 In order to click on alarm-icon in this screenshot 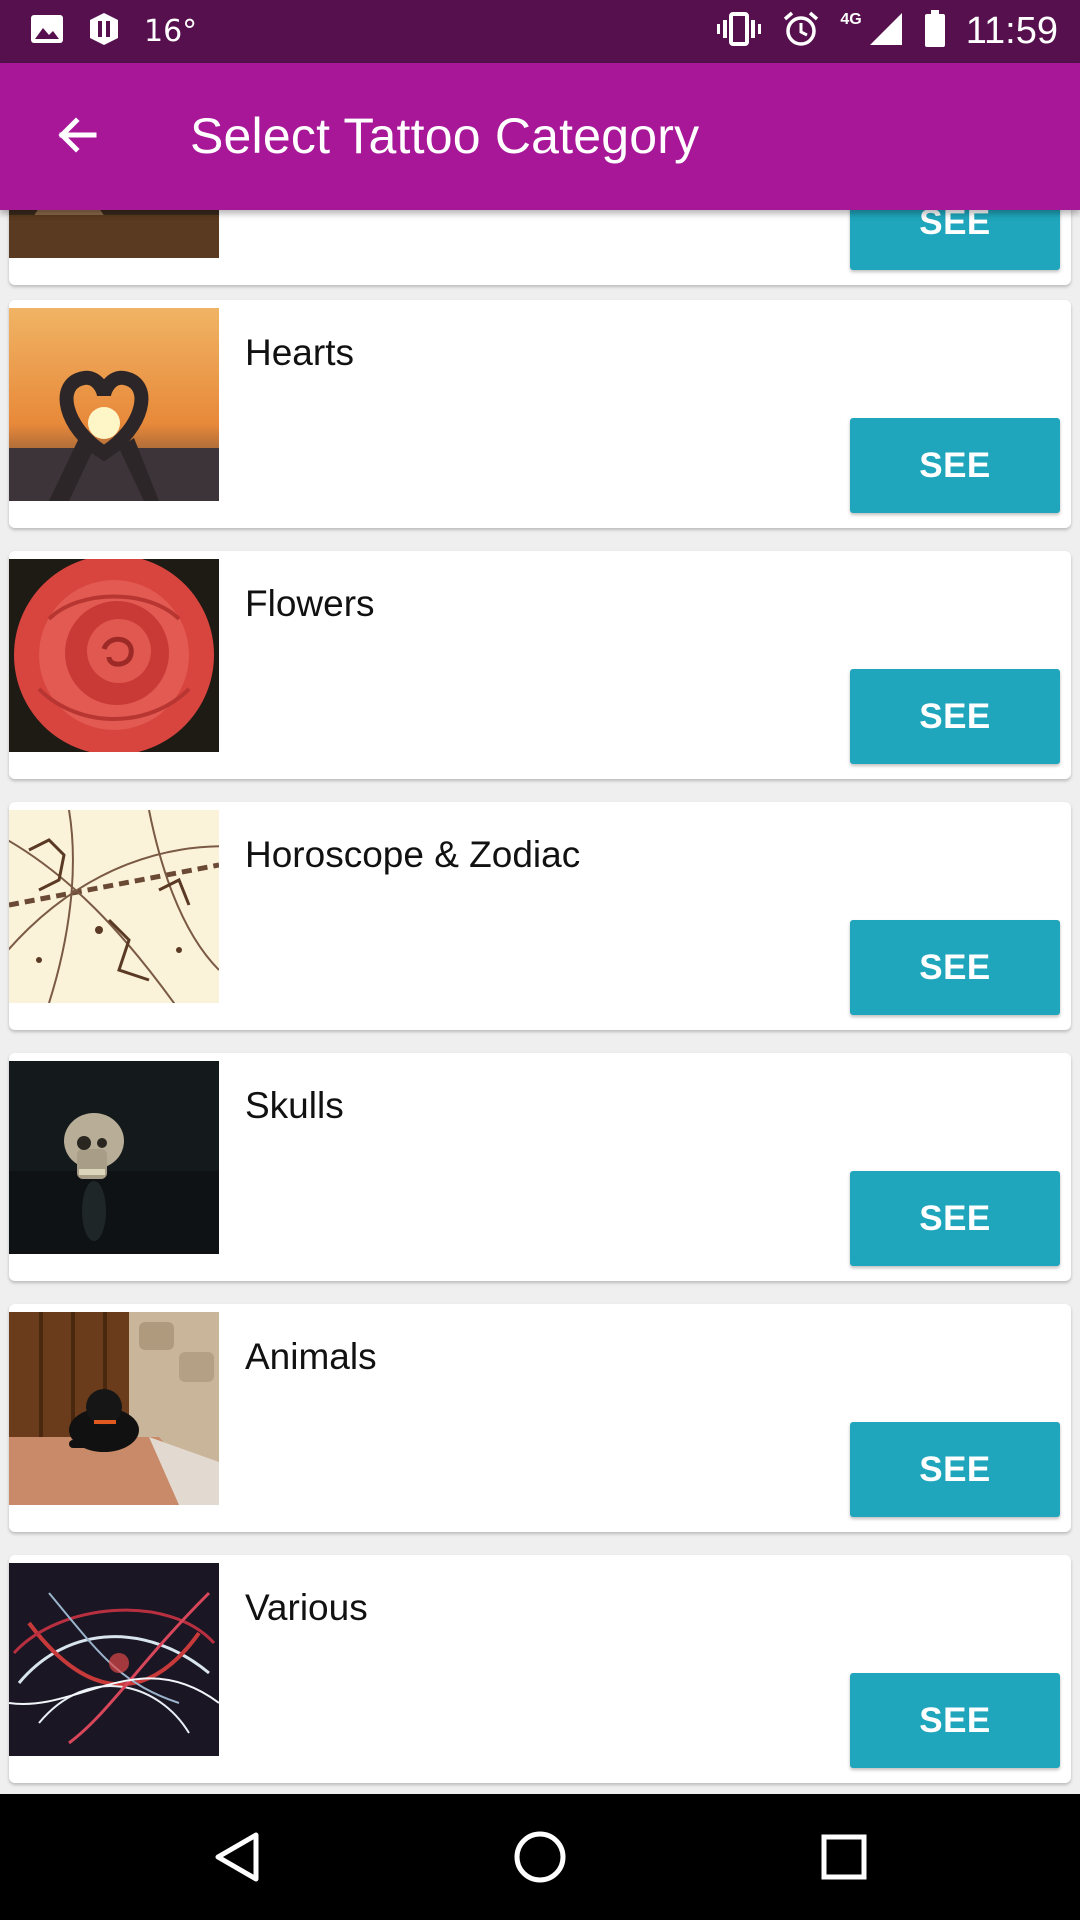, I will do `click(801, 31)`.